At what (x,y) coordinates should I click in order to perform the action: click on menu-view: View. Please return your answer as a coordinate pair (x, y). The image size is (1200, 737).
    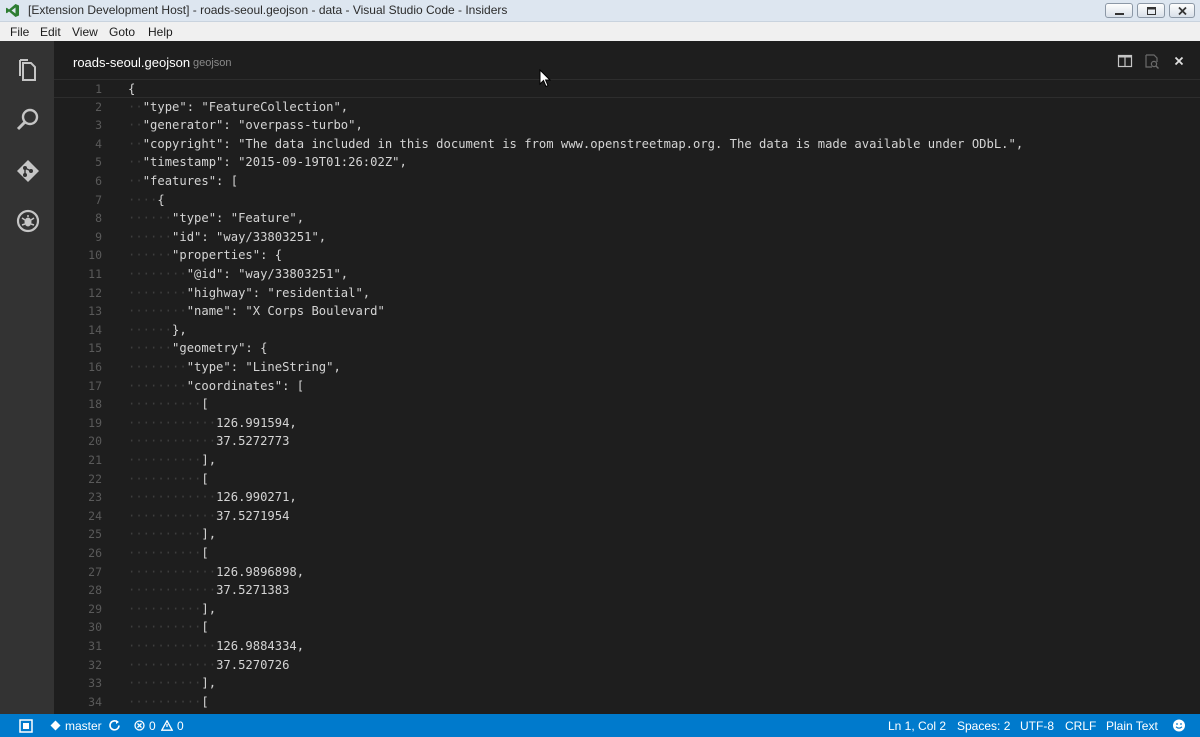
    Looking at the image, I should click on (85, 32).